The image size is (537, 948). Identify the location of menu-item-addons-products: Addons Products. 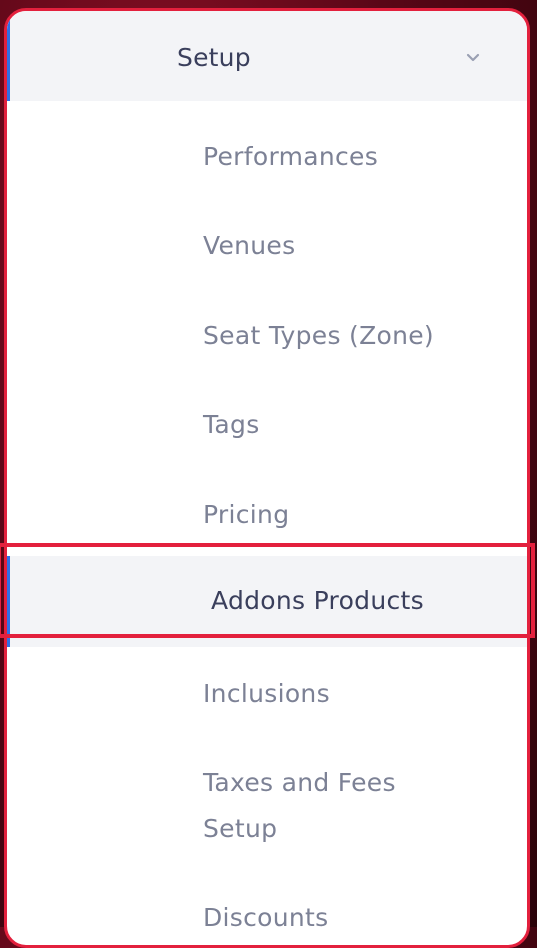
(267, 601).